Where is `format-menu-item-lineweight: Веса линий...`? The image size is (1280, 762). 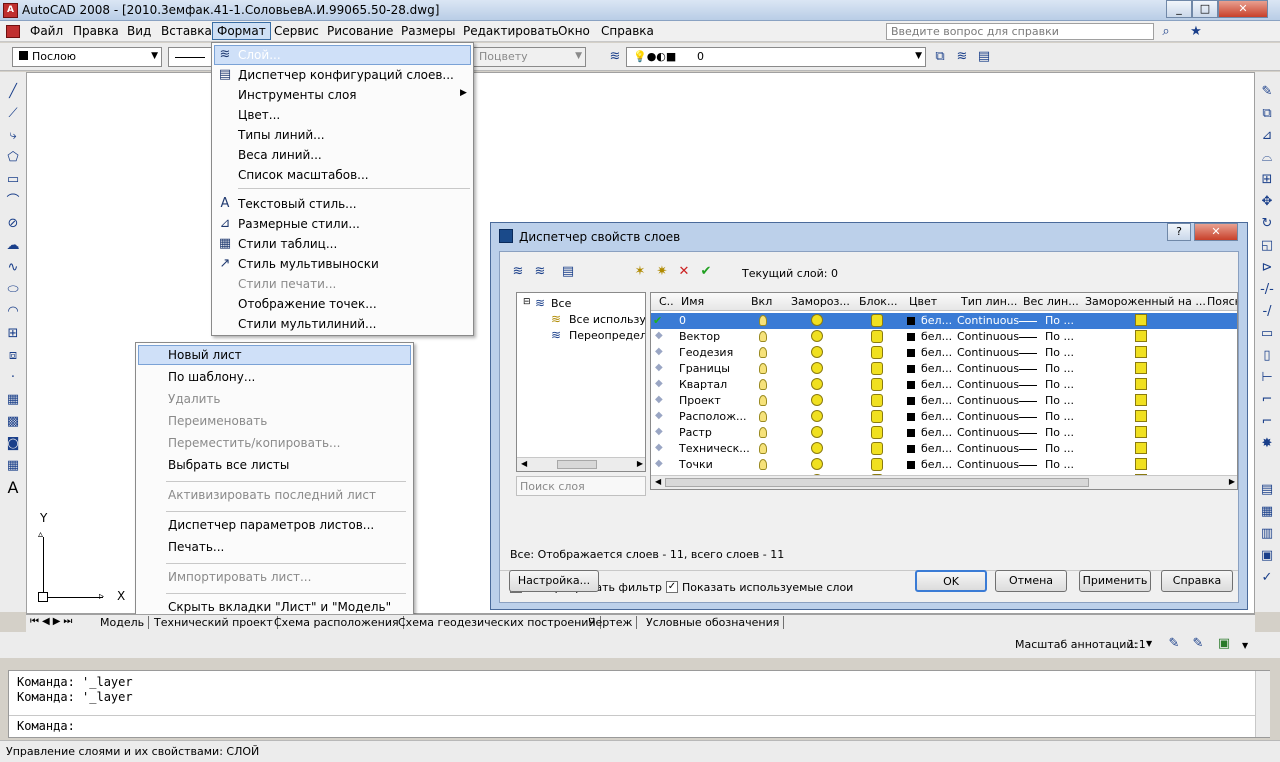
format-menu-item-lineweight: Веса линий... is located at coordinates (280, 155).